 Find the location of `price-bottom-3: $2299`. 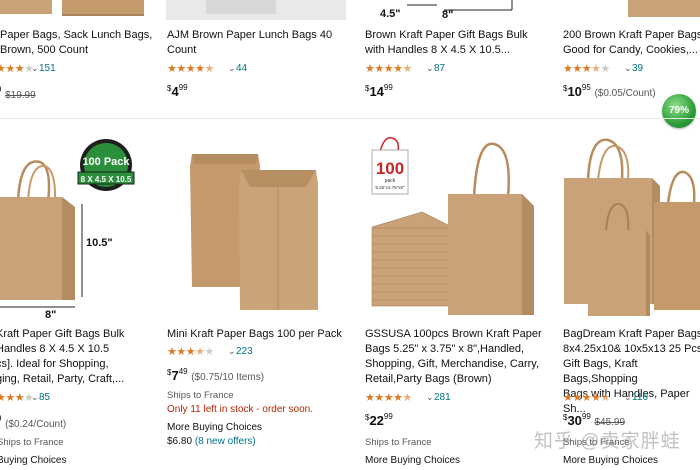

price-bottom-3: $2299 is located at coordinates (379, 420).